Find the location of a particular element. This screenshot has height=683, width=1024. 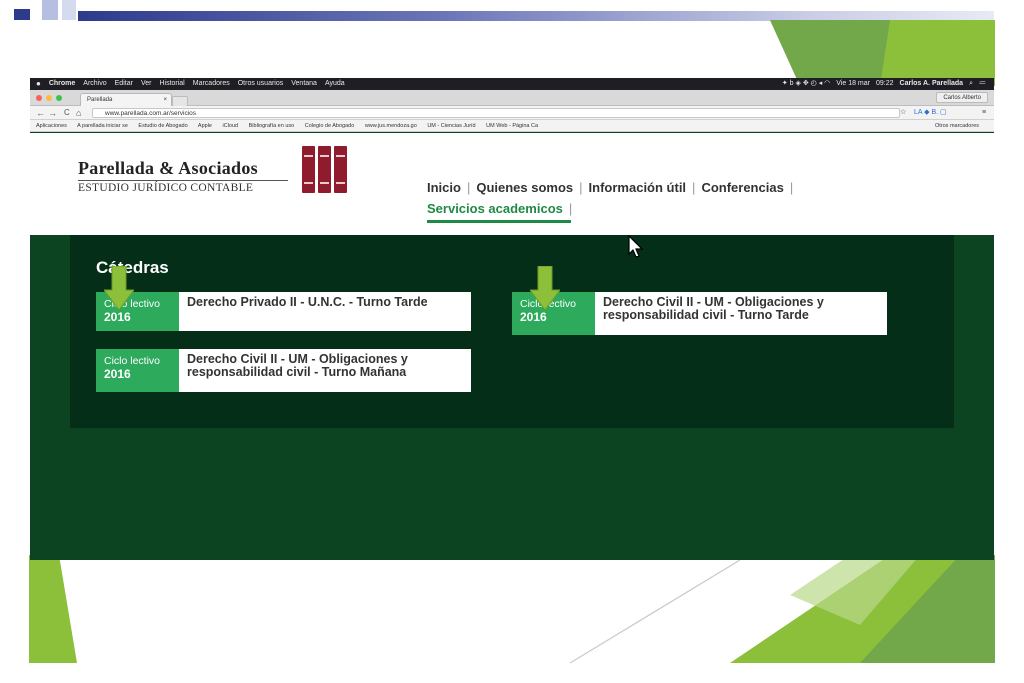

back-icon: ← is located at coordinates (40, 113).